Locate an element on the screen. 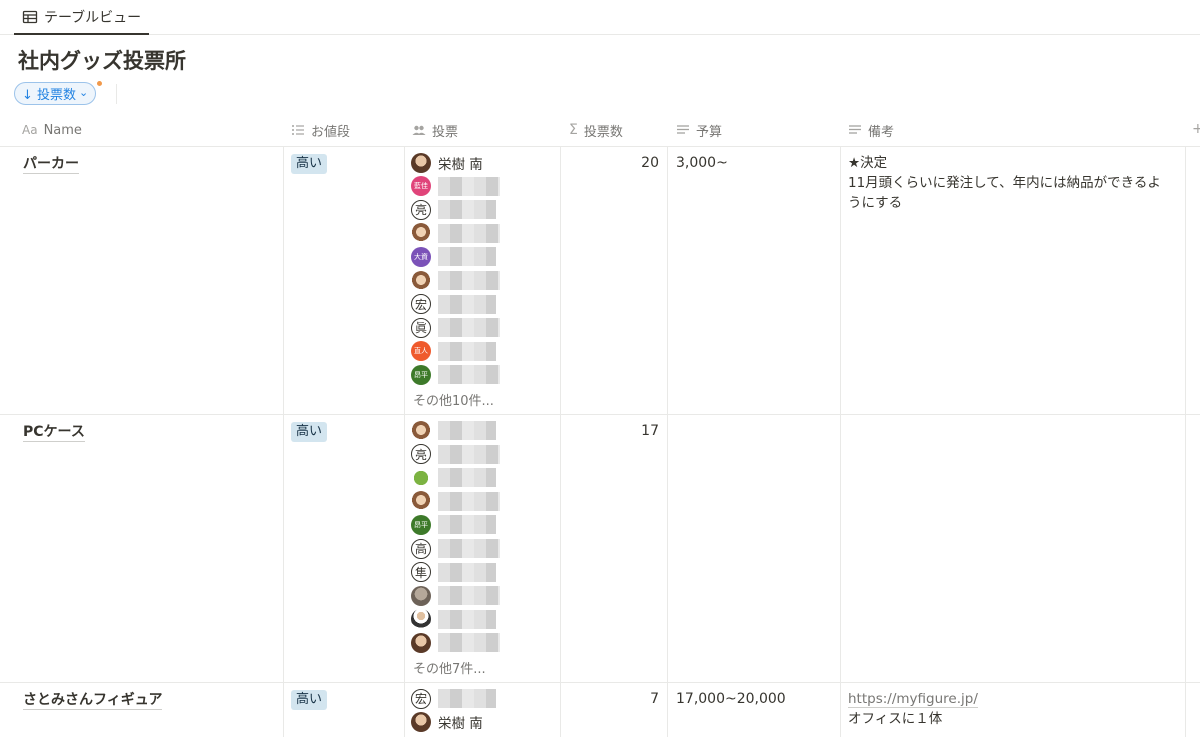  voter-item: 直人 is located at coordinates (453, 351).